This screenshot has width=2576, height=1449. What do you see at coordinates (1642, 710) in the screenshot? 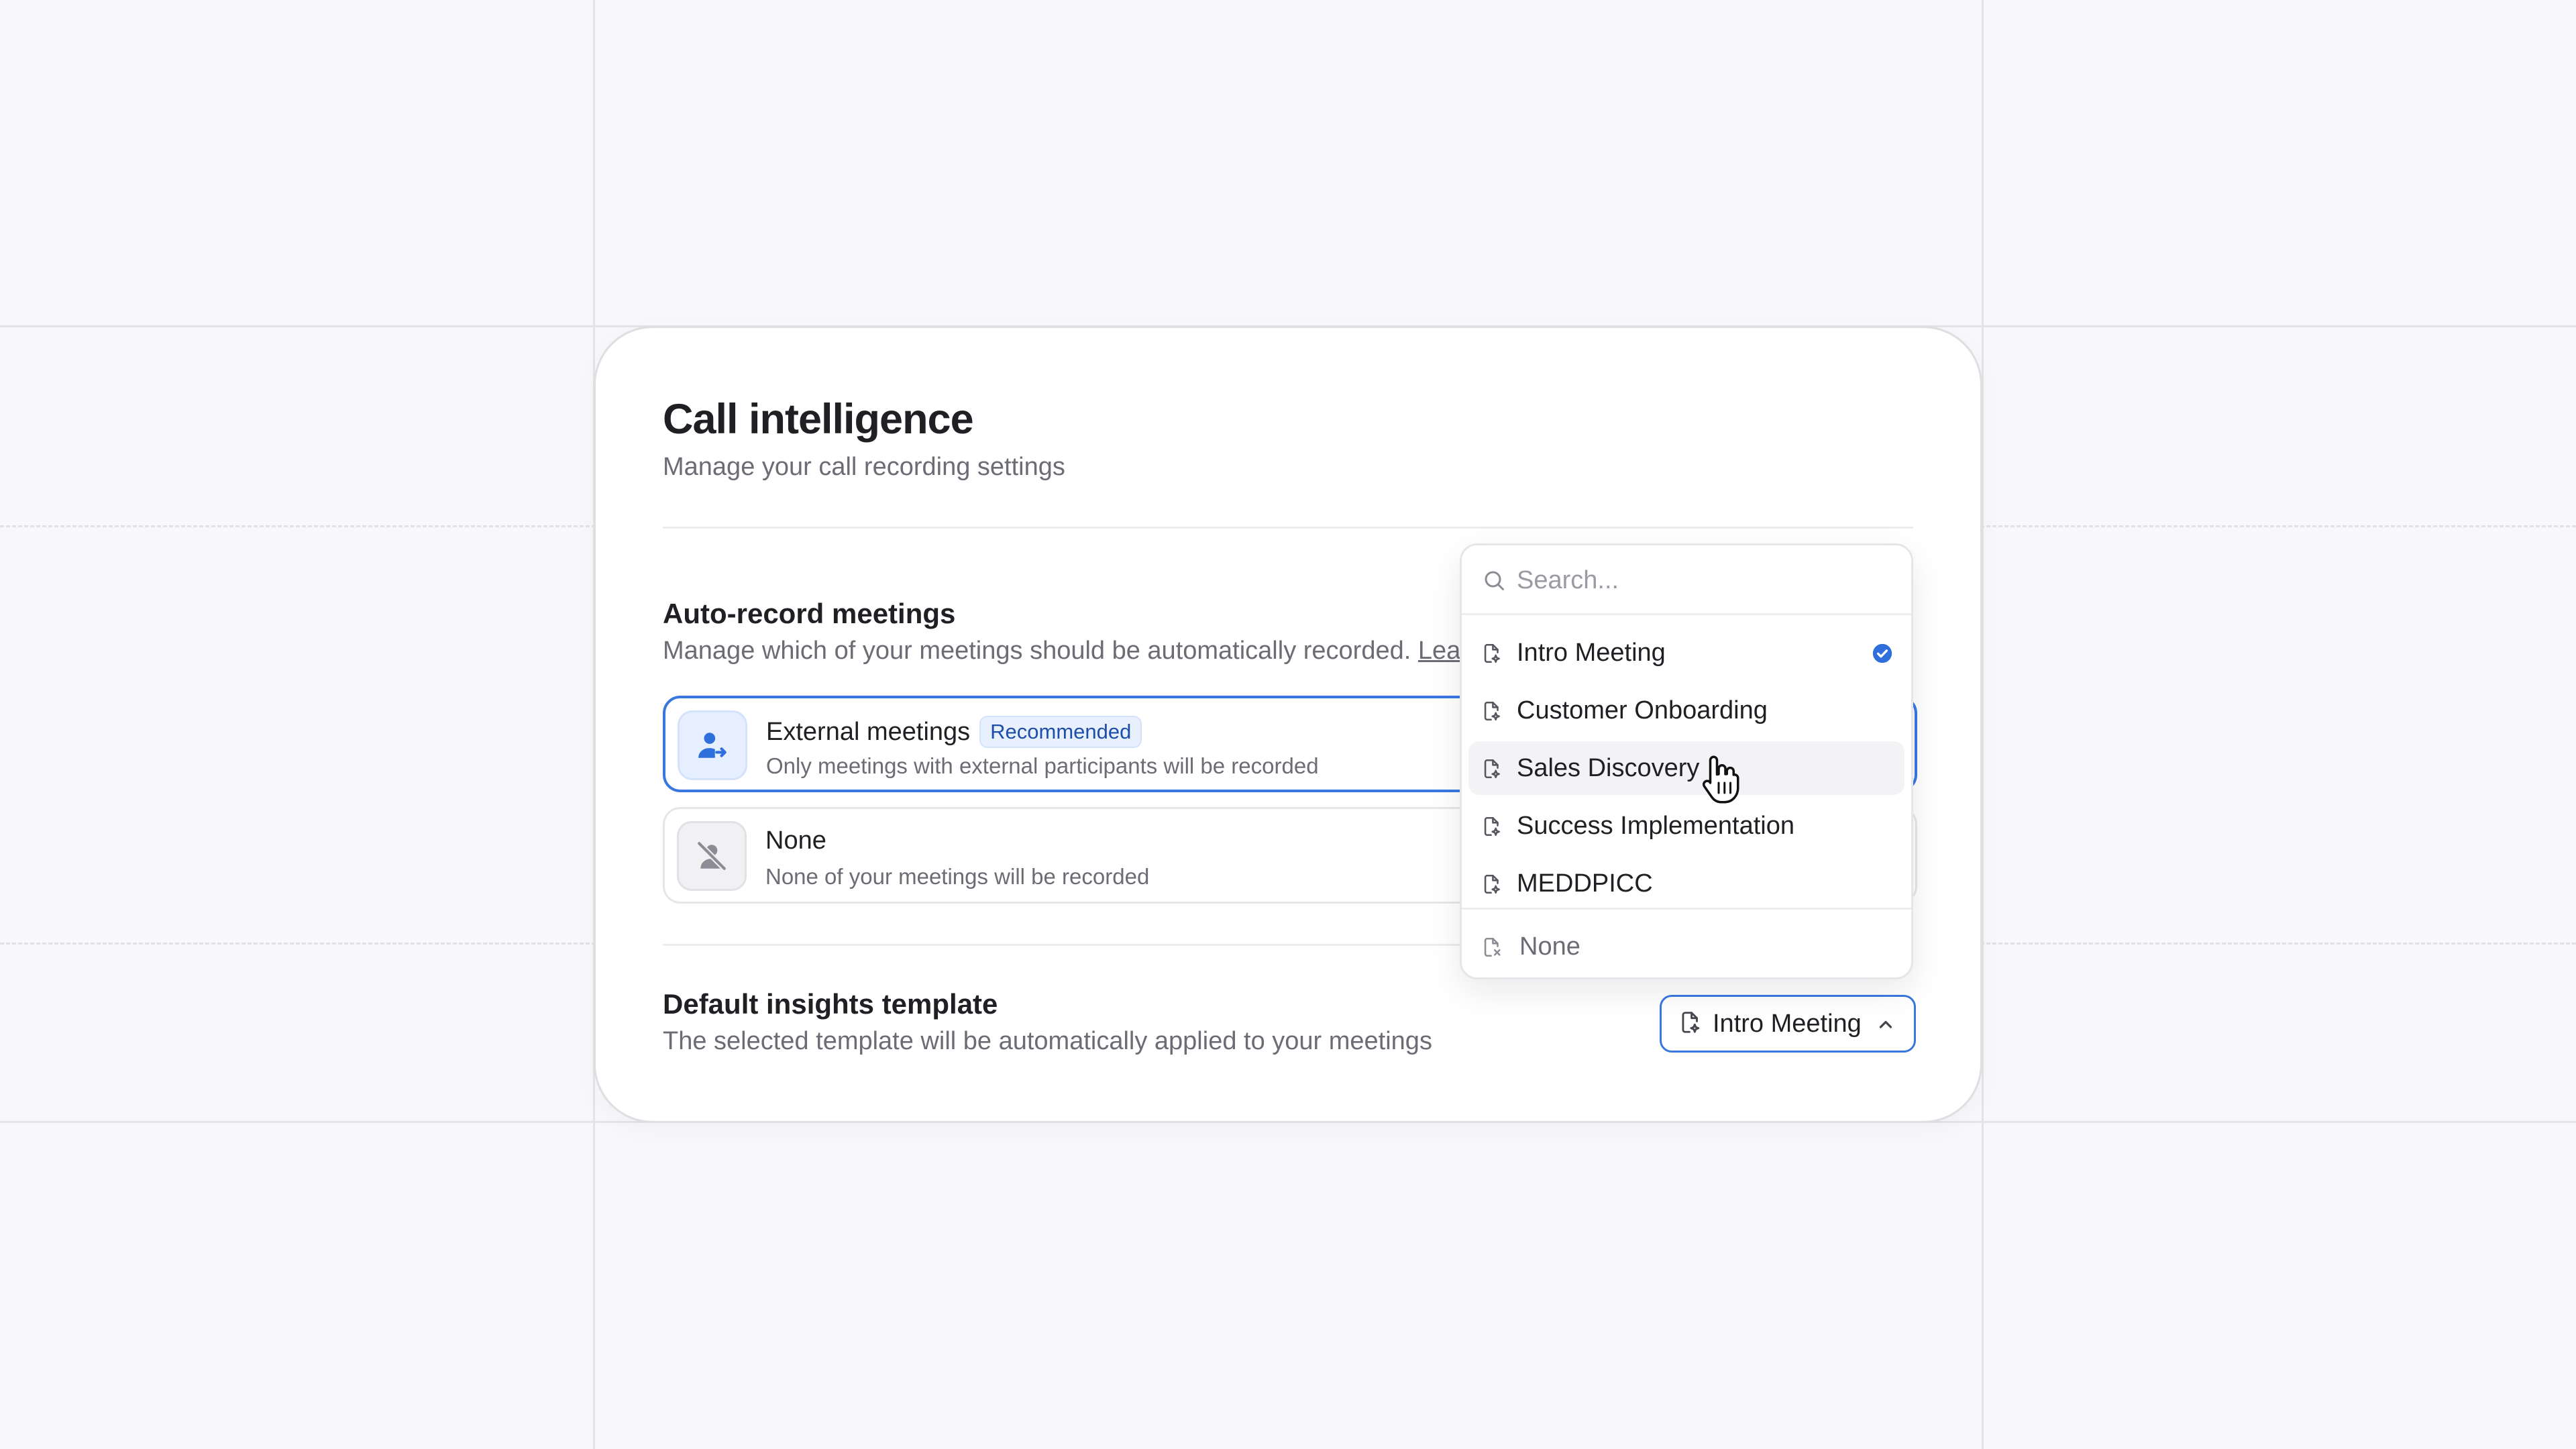
I see `dropdown-item-label: Customer Onboarding` at bounding box center [1642, 710].